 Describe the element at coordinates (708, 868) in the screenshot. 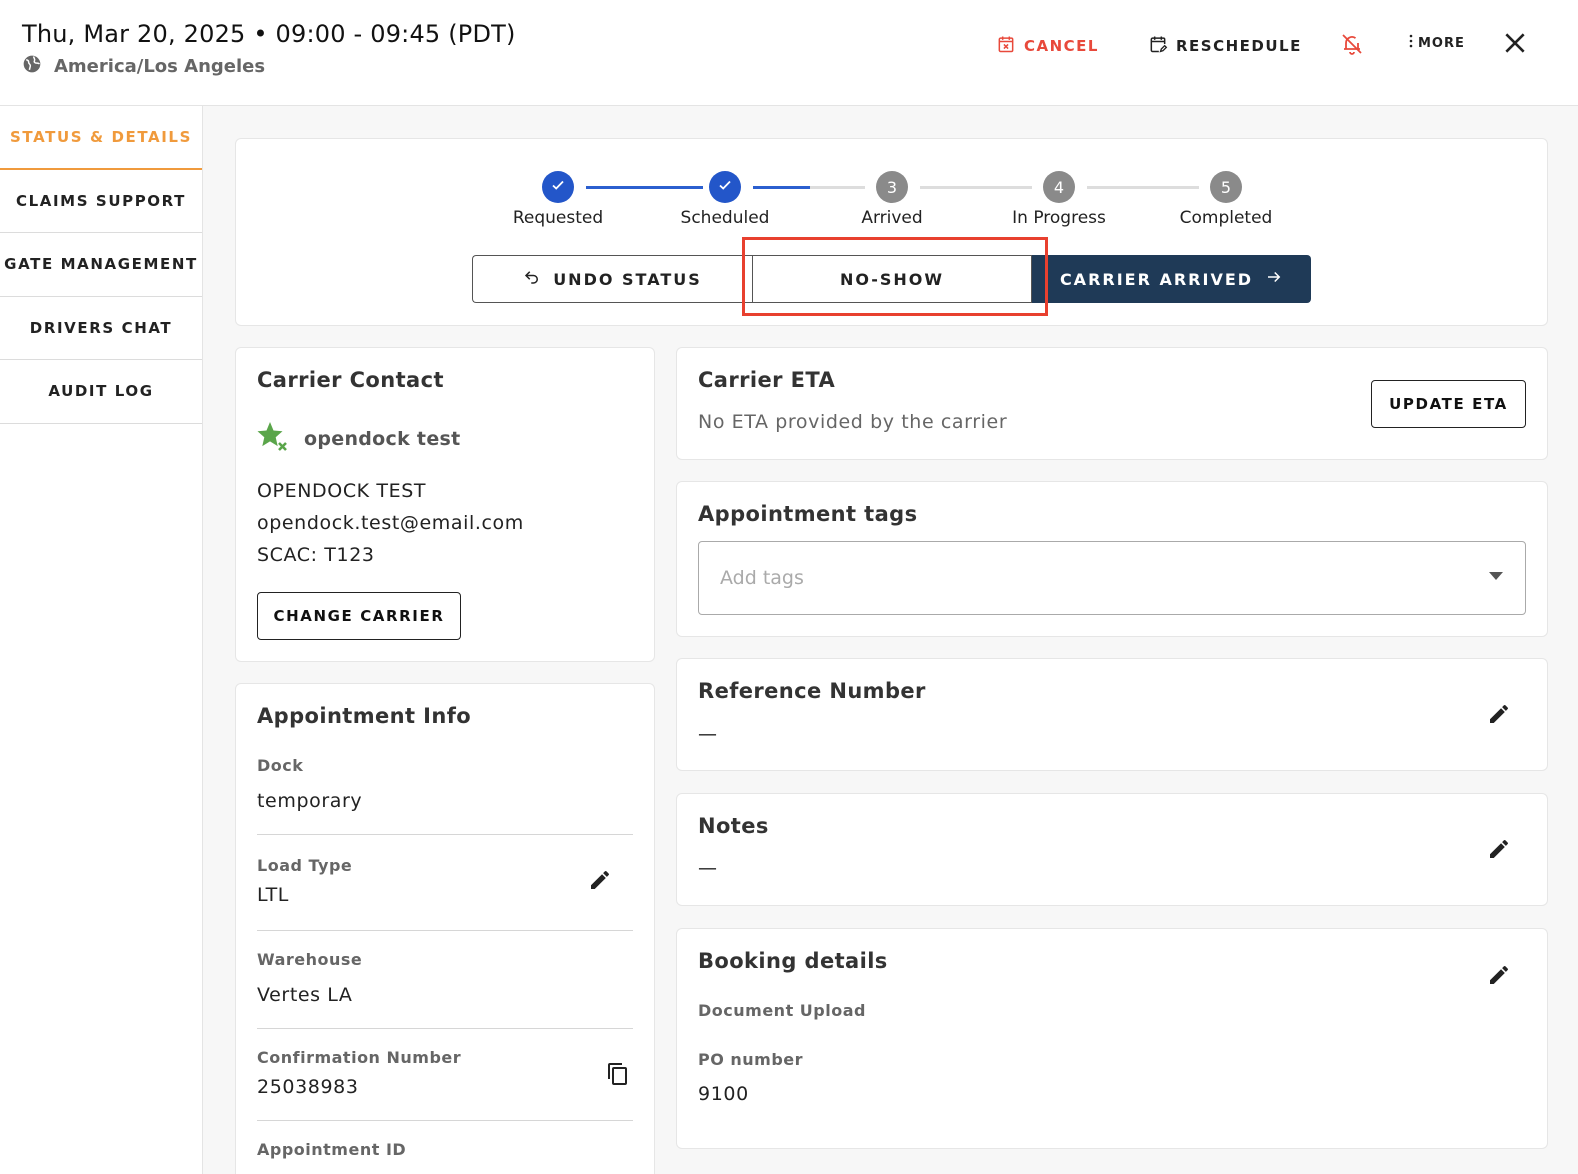

I see `notes-value: —` at that location.